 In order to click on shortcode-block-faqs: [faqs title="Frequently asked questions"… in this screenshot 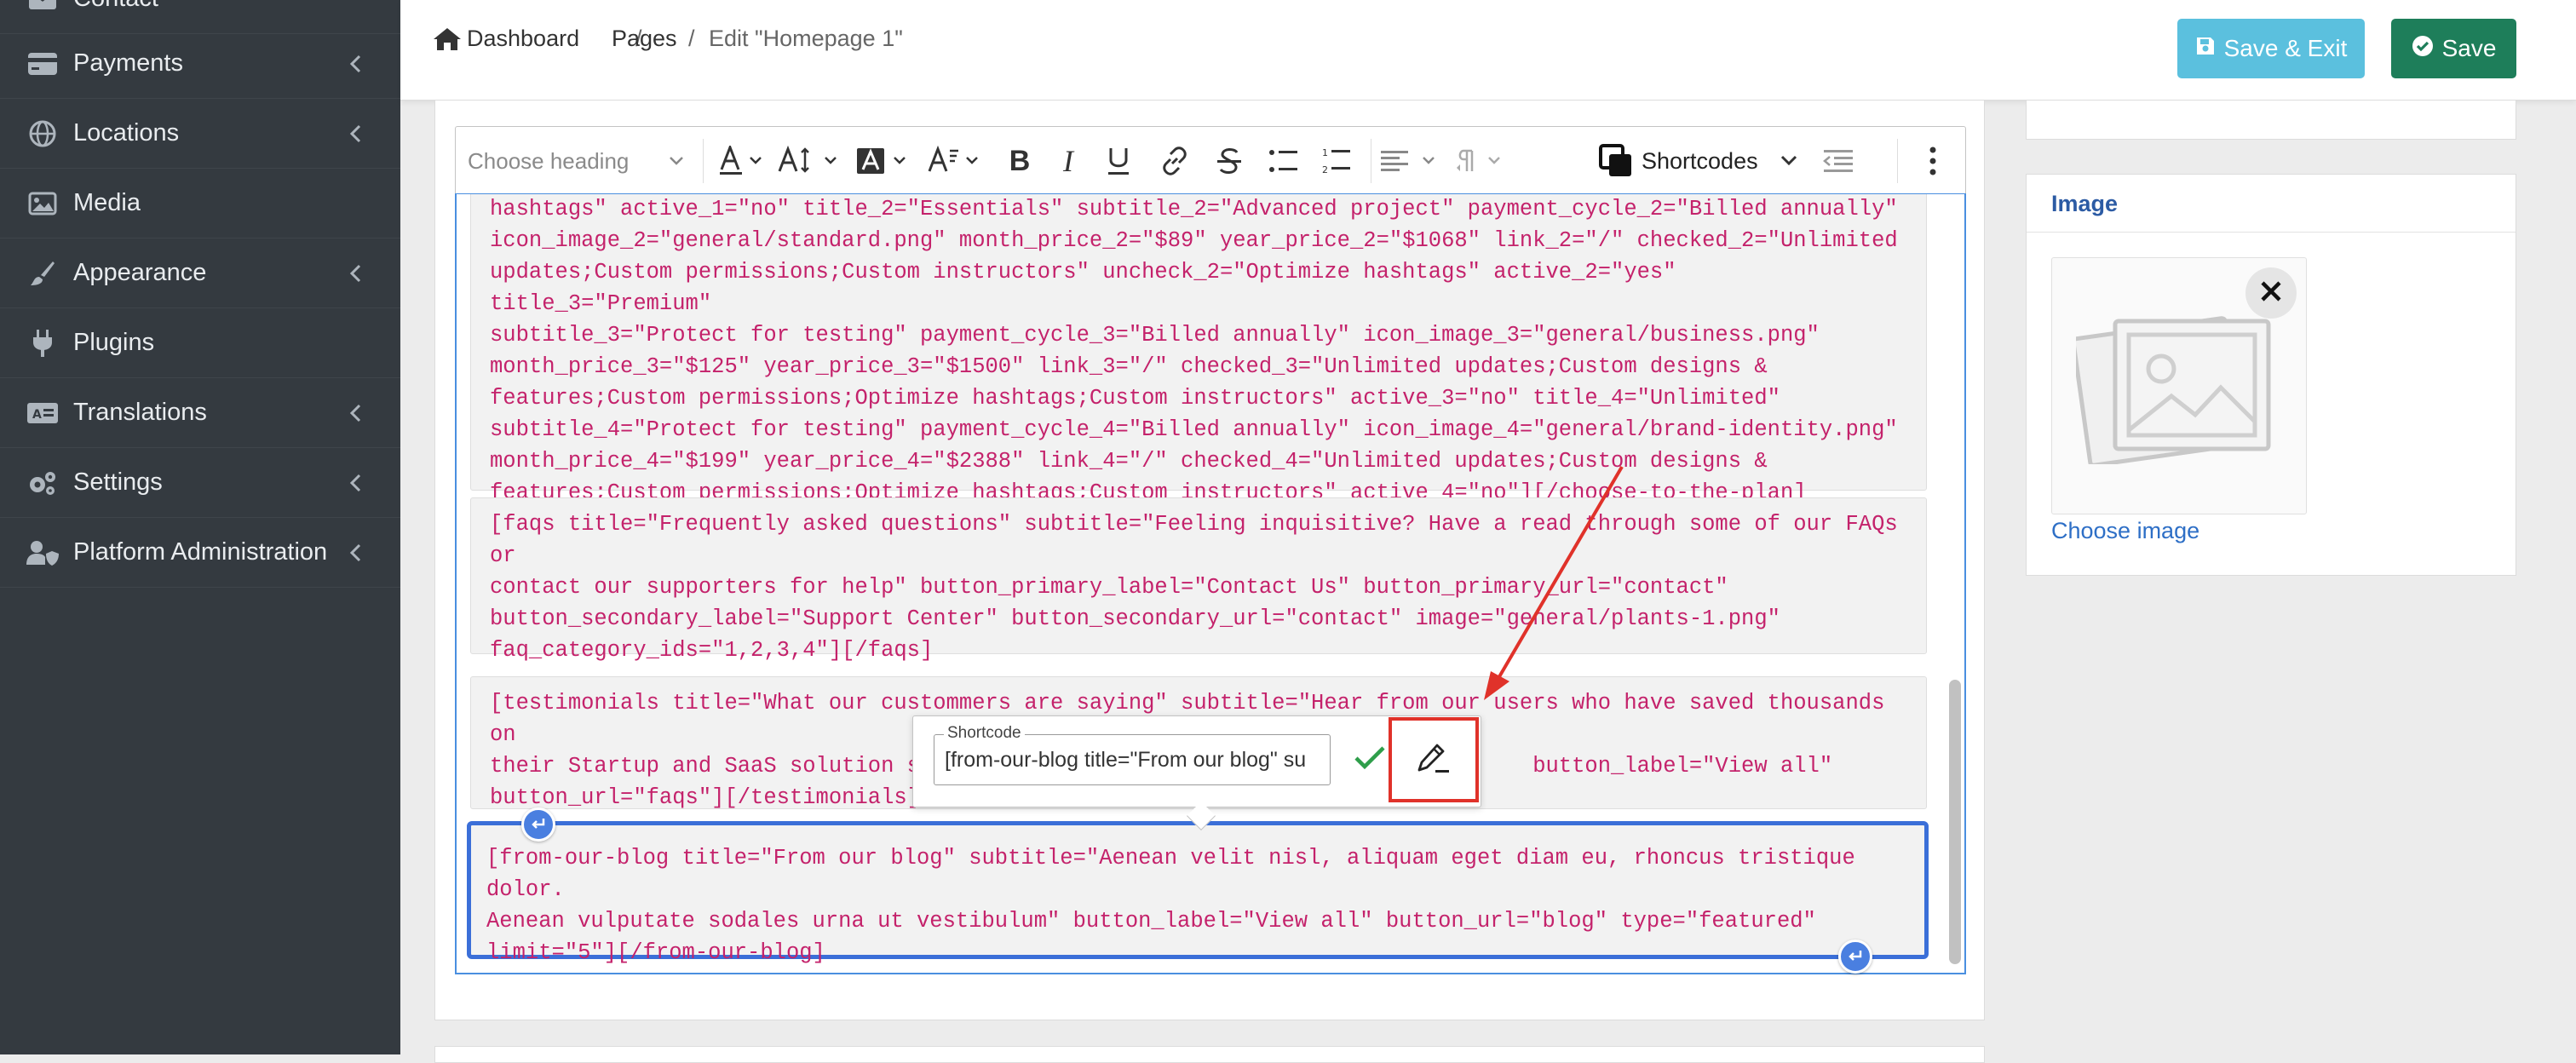, I will do `click(1198, 580)`.